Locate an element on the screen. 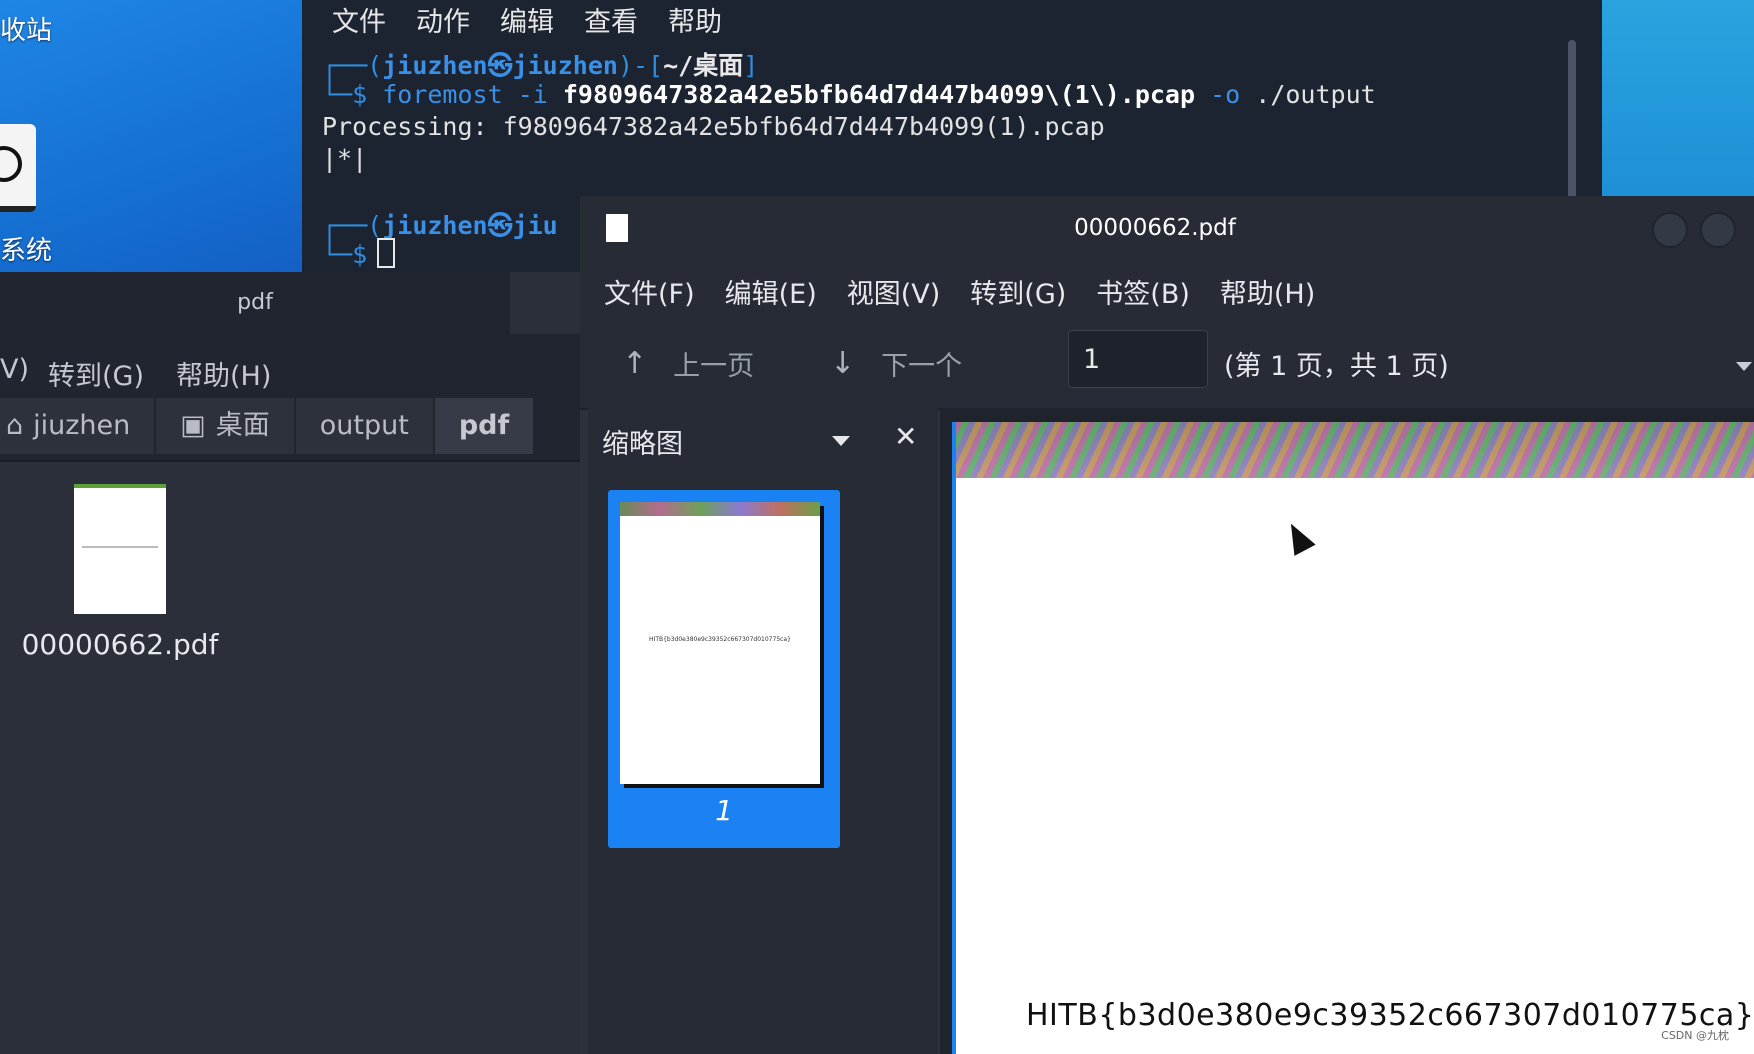 The image size is (1754, 1054). maximize-button is located at coordinates (1718, 230).